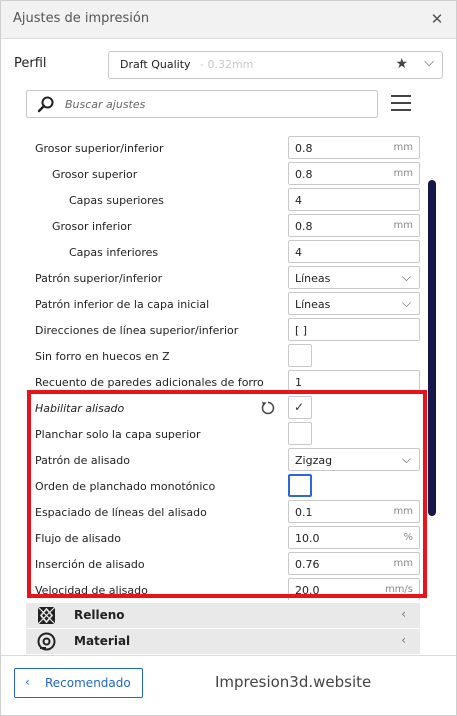  I want to click on setting-row: Habilitar alisado ✓, so click(223, 409).